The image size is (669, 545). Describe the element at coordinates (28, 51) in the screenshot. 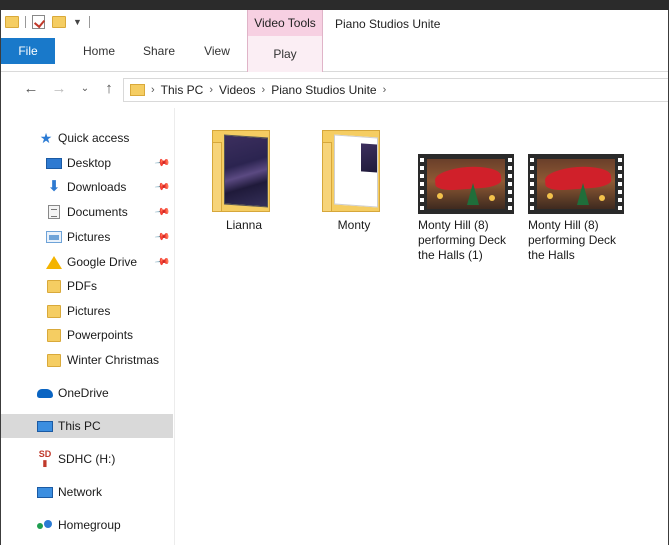

I see `tab-file: File` at that location.